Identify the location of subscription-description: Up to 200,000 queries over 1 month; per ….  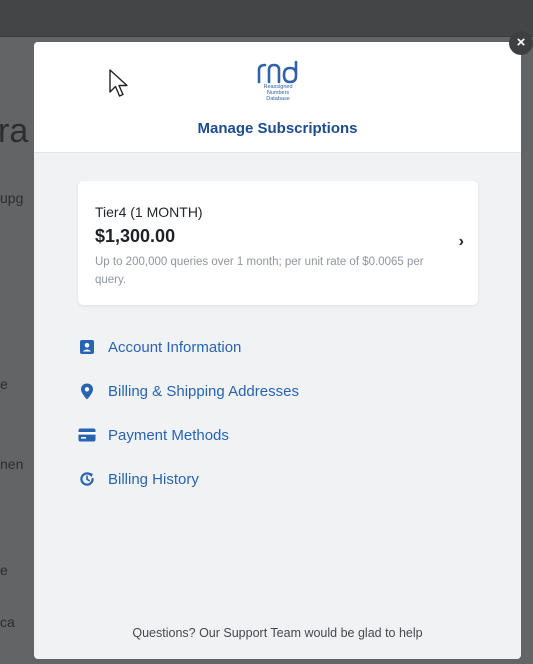
(259, 271).